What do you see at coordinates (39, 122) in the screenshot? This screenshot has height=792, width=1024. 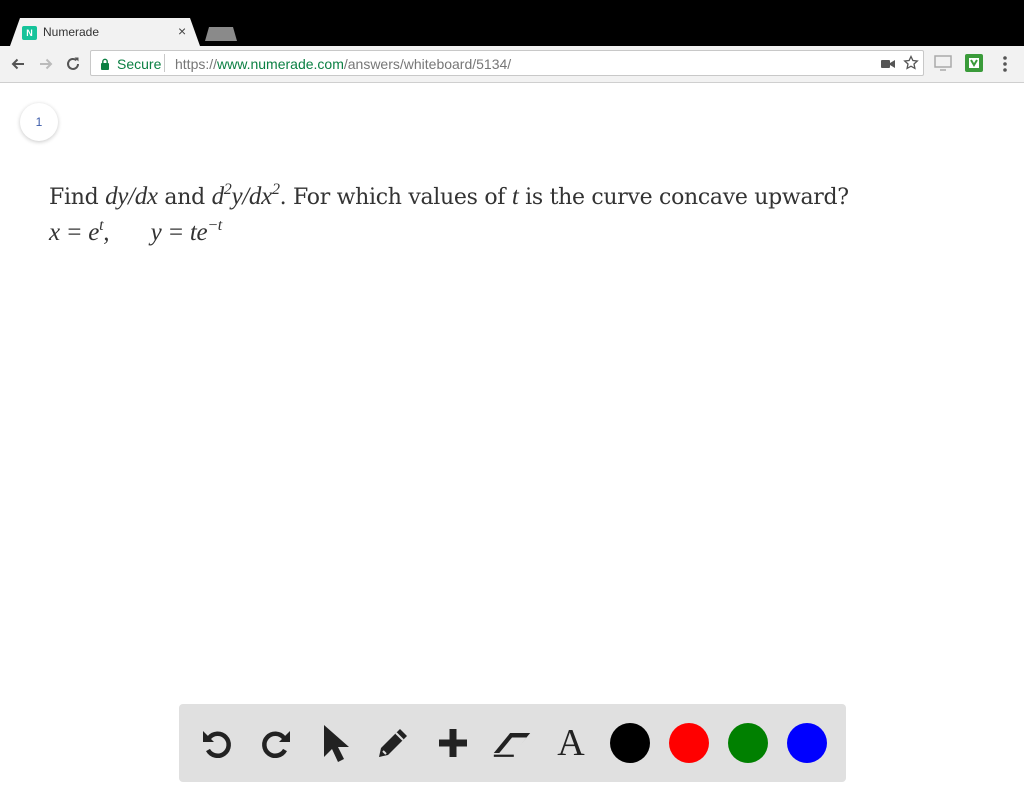 I see `page-number-badge: 1` at bounding box center [39, 122].